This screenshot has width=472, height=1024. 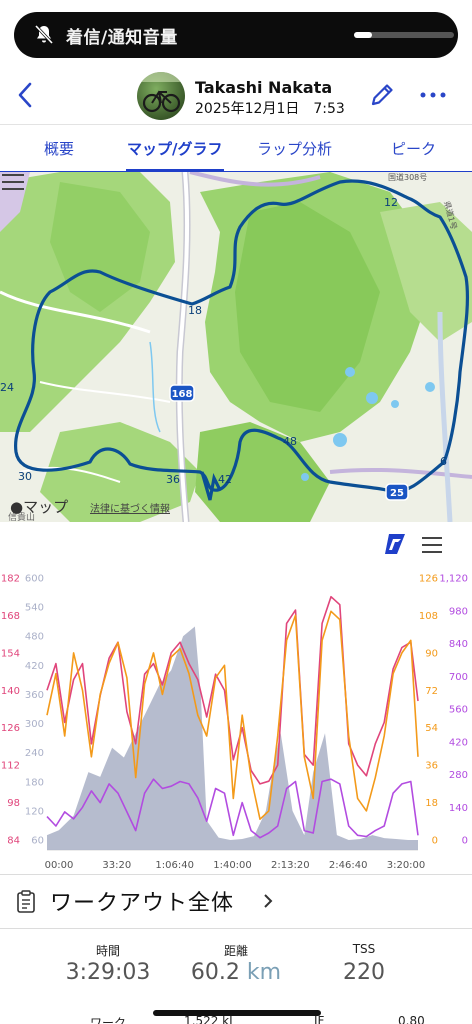 I want to click on x-tick-label: 3:20:00, so click(x=406, y=865).